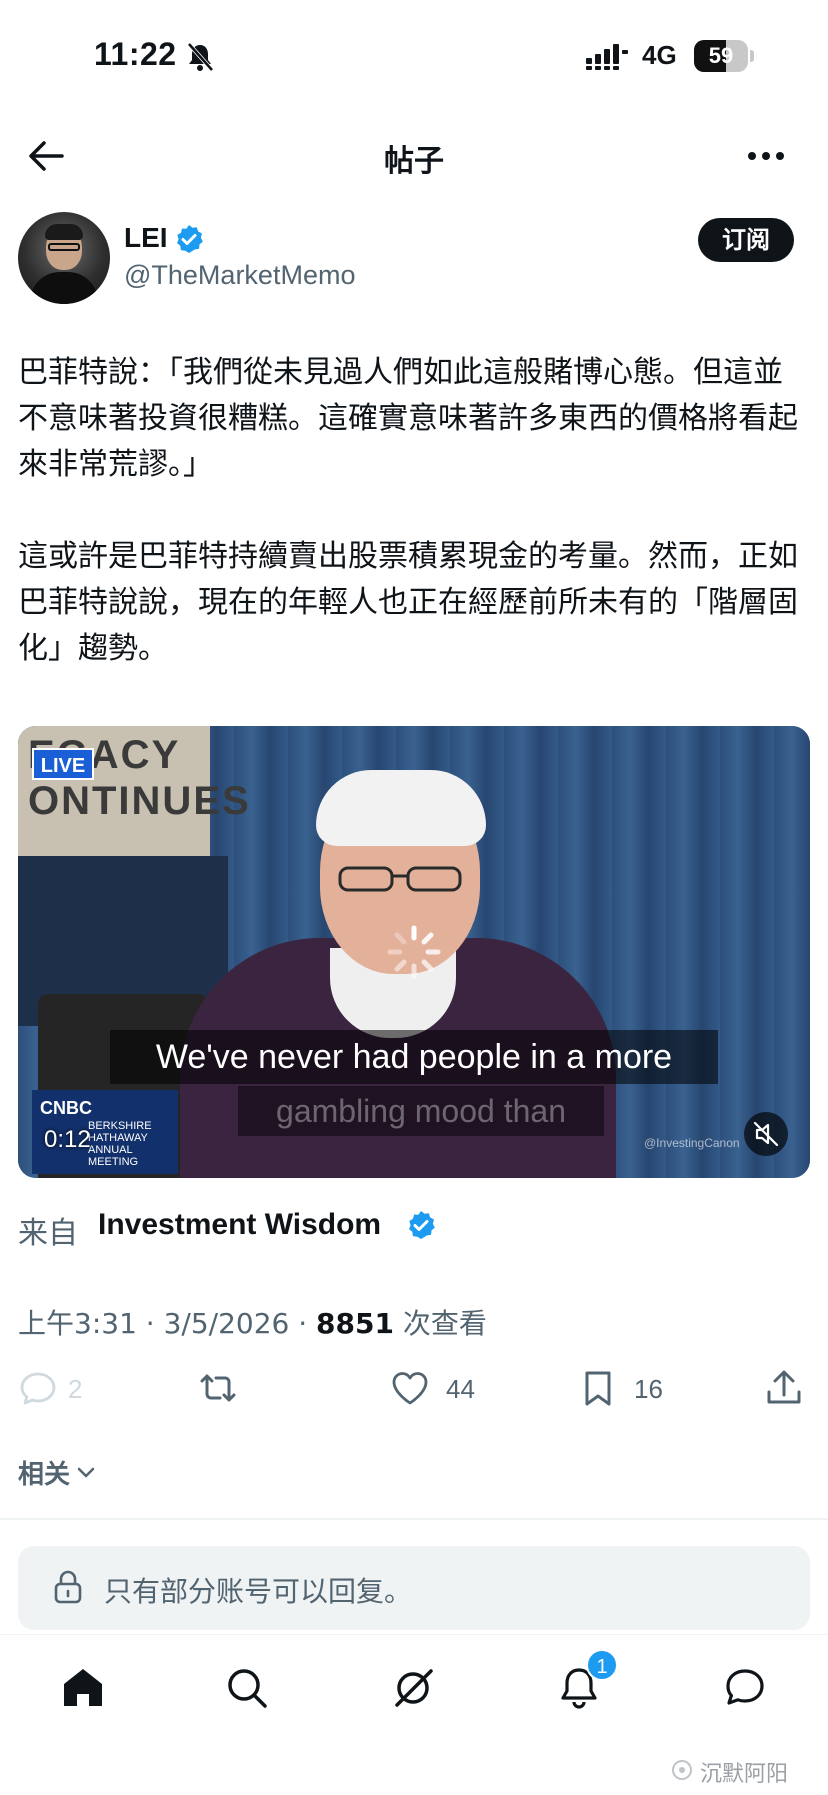  Describe the element at coordinates (44, 1472) in the screenshot. I see `related-toggle: 相关` at that location.